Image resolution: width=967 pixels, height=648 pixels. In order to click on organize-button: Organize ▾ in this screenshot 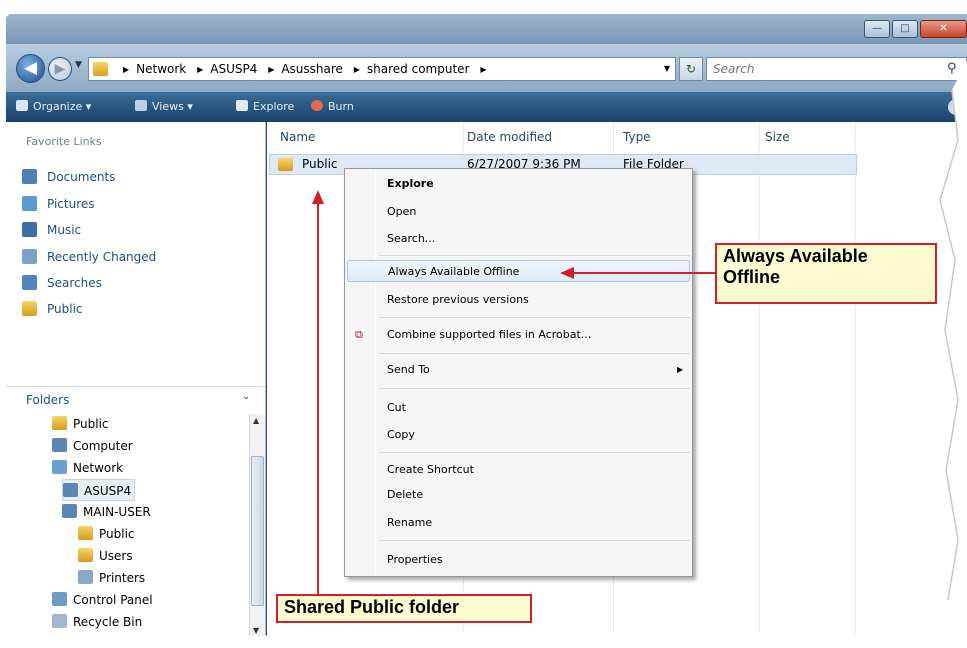, I will do `click(53, 107)`.